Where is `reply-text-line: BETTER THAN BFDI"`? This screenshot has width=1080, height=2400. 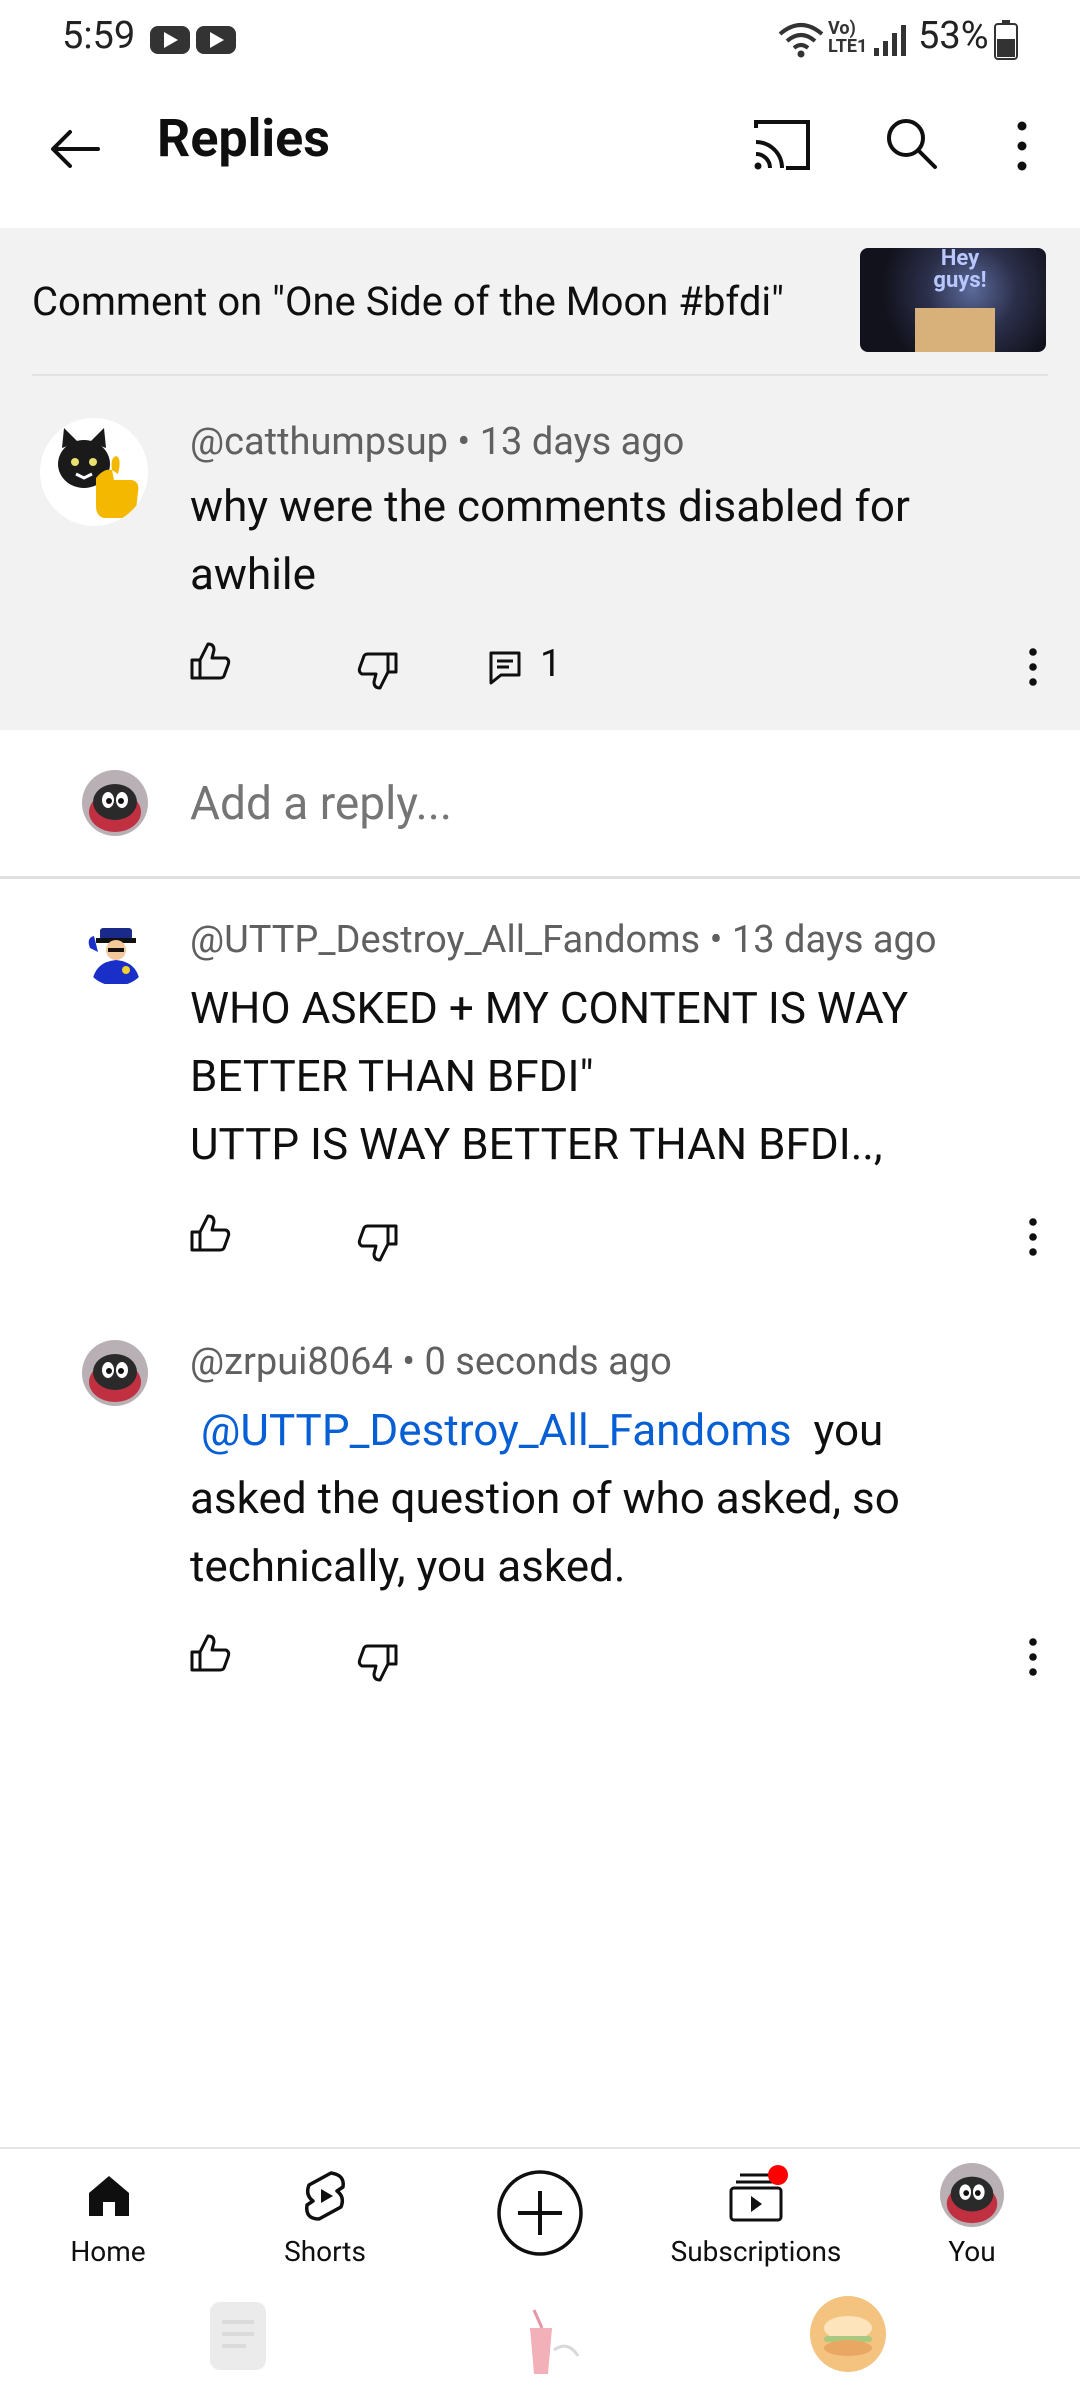 reply-text-line: BETTER THAN BFDI" is located at coordinates (392, 1076).